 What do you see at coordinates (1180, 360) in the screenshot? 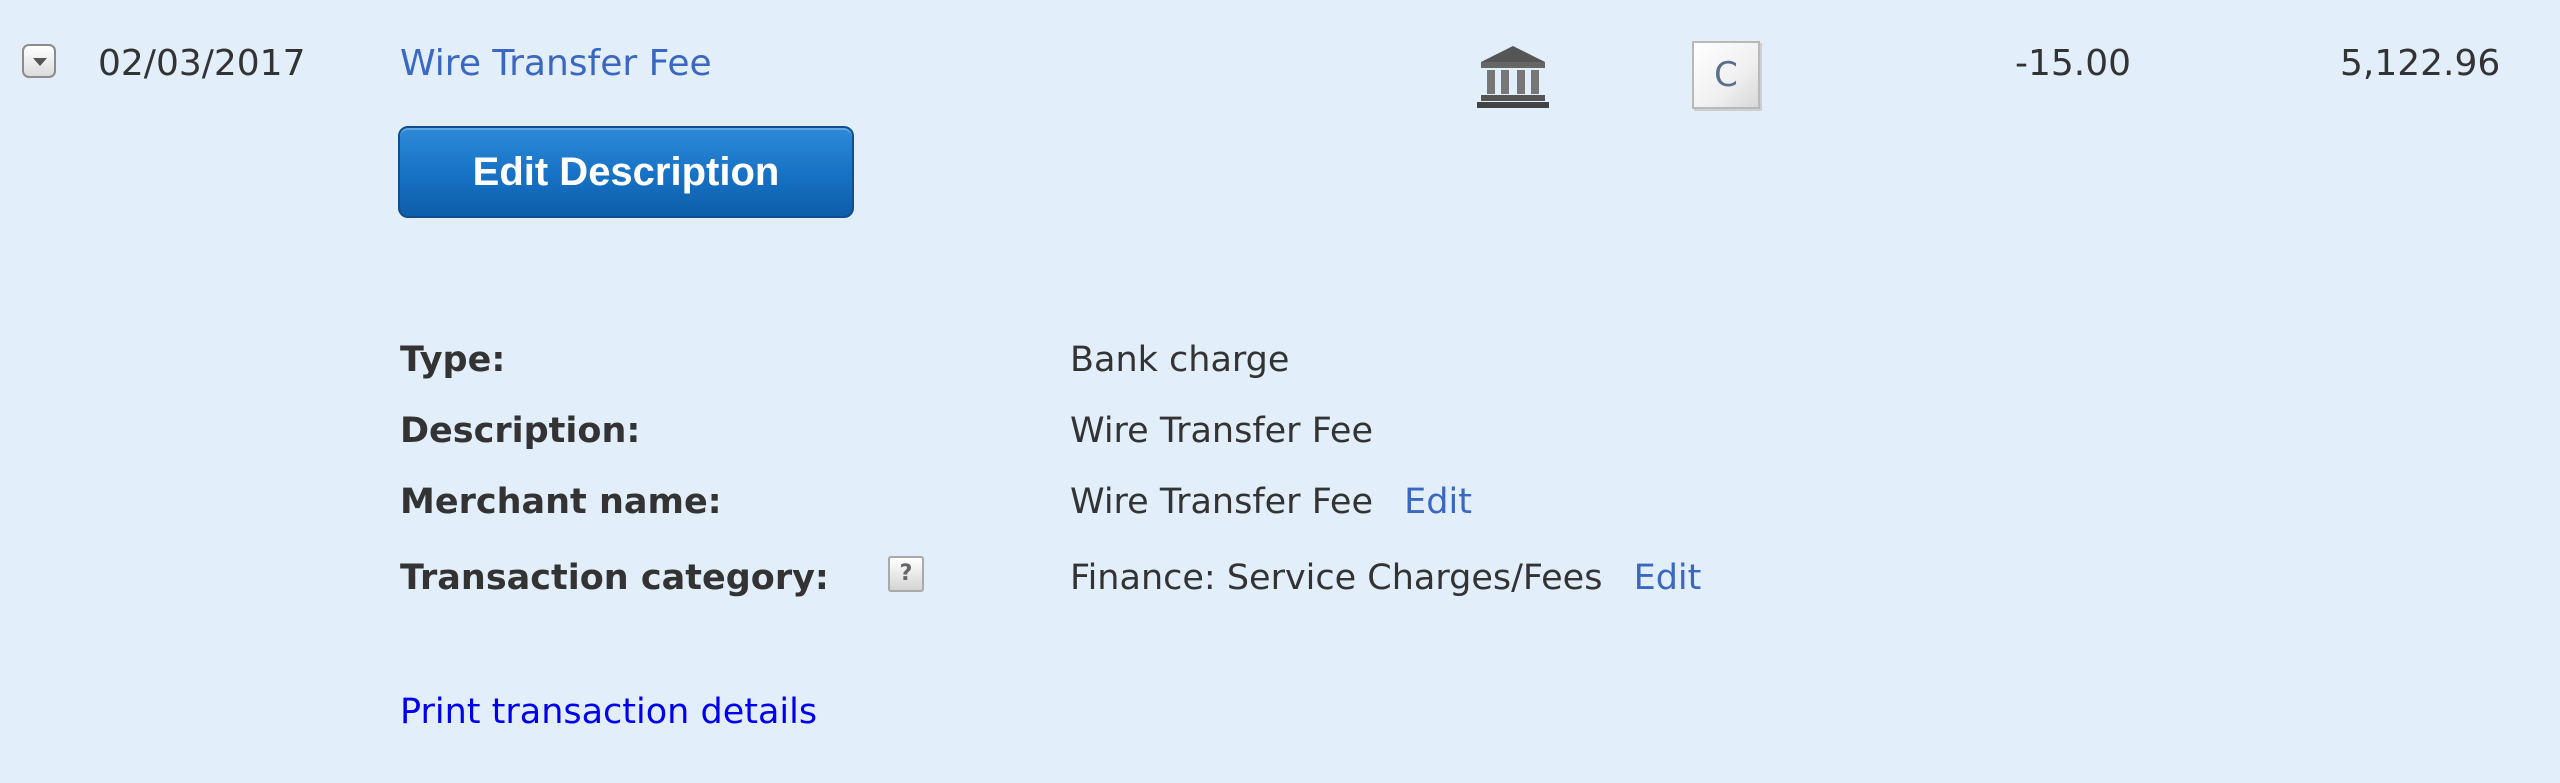
I see `type-value: Bank charge` at bounding box center [1180, 360].